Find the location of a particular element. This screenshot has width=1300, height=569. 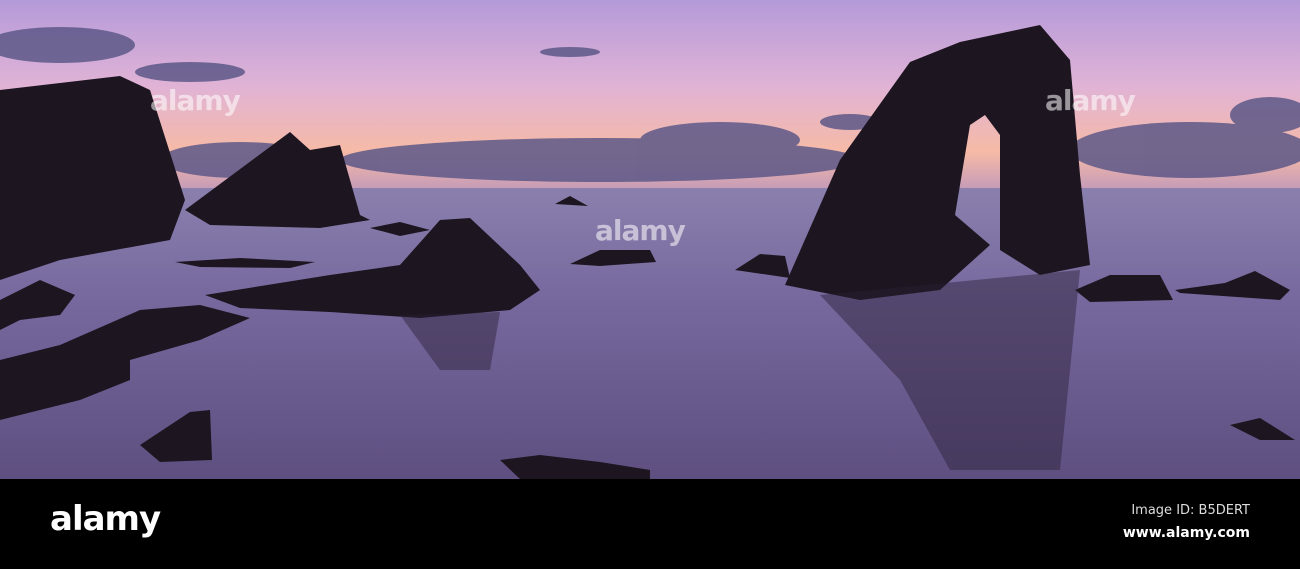

site-url: www.alamy.com is located at coordinates (1186, 533).